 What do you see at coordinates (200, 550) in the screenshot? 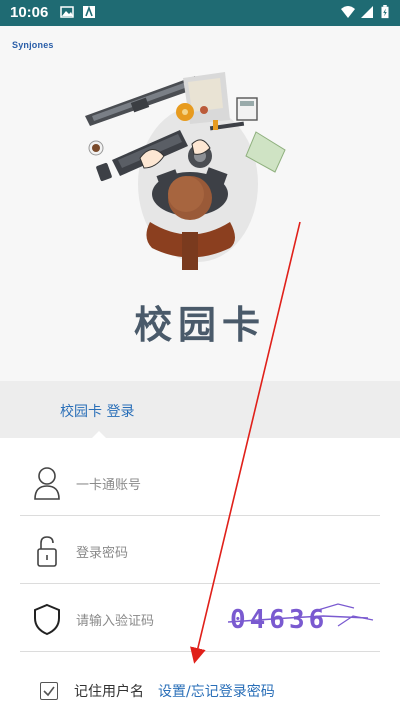
I see `password-field: 登录密码` at bounding box center [200, 550].